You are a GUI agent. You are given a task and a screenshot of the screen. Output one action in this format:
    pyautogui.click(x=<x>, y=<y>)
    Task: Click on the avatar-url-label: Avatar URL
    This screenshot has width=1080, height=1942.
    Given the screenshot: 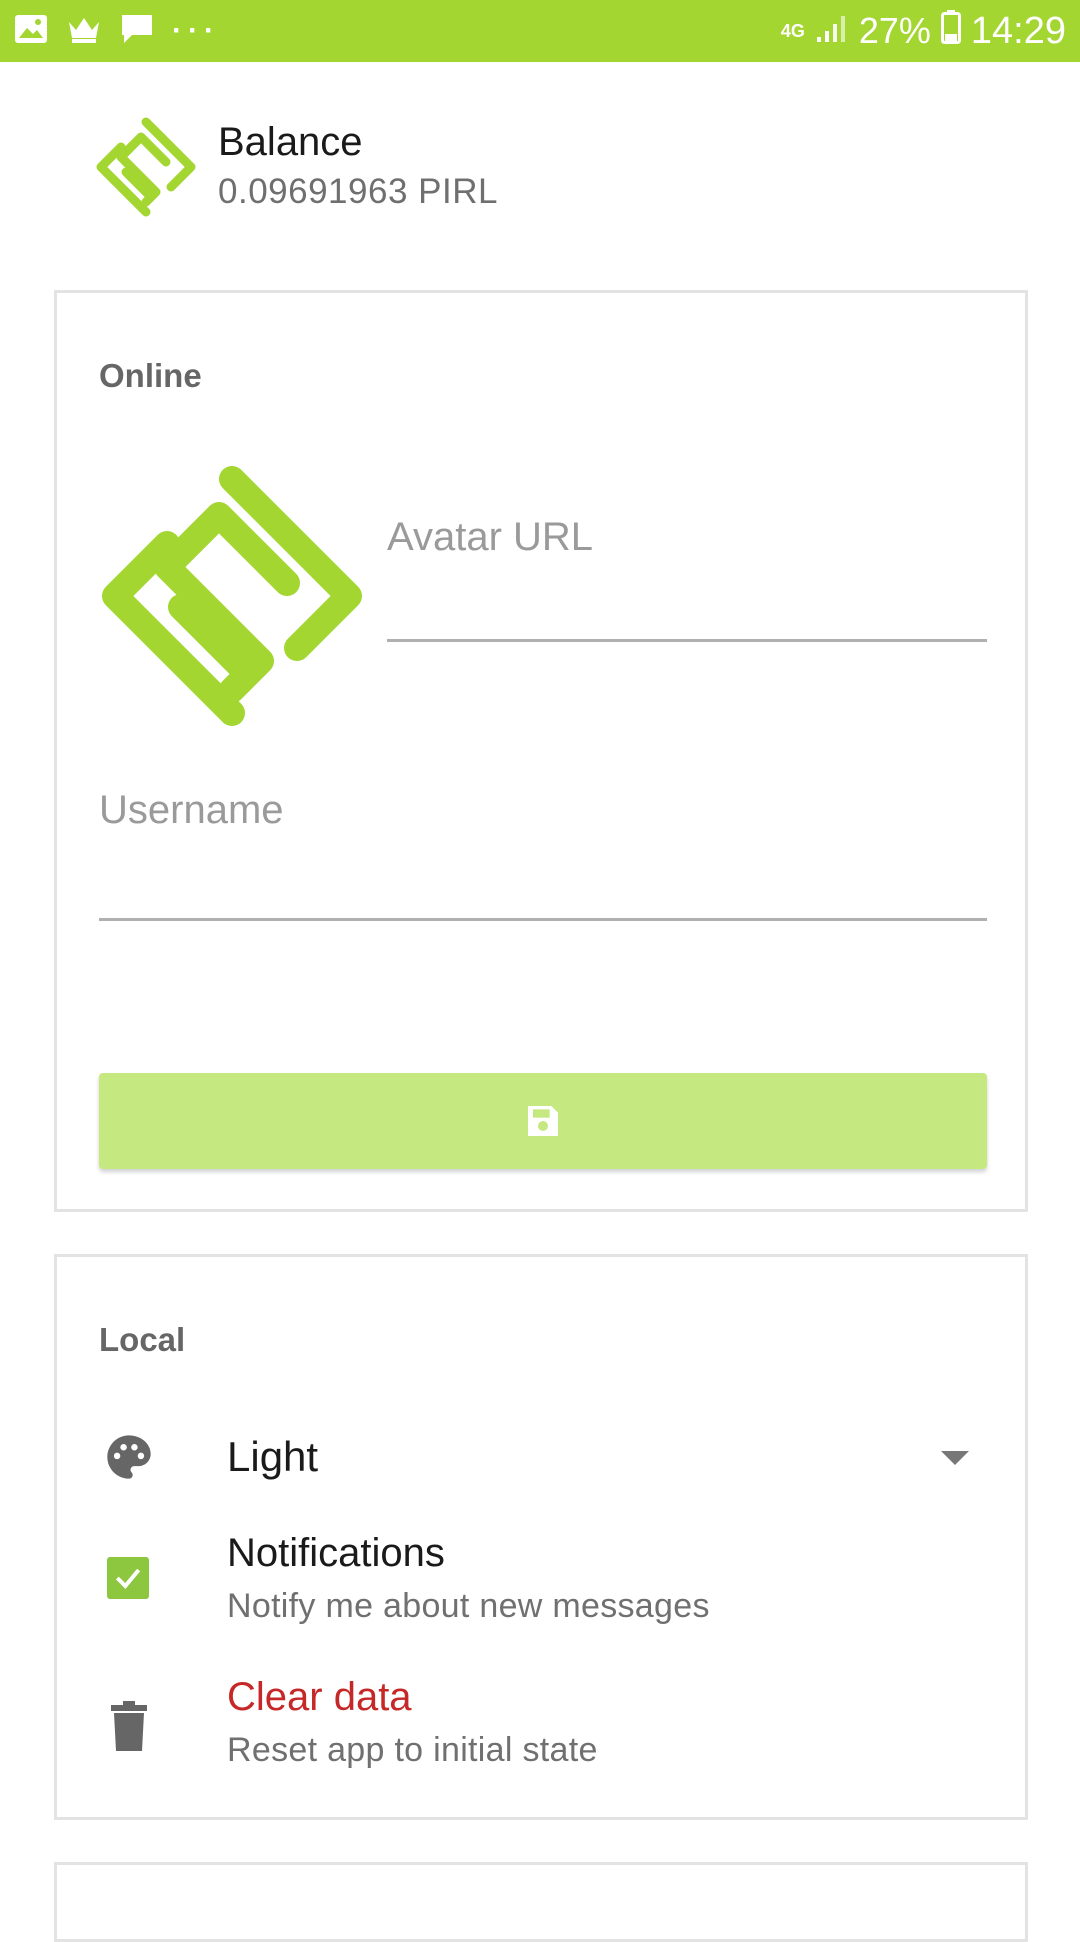 What is the action you would take?
    pyautogui.click(x=490, y=537)
    